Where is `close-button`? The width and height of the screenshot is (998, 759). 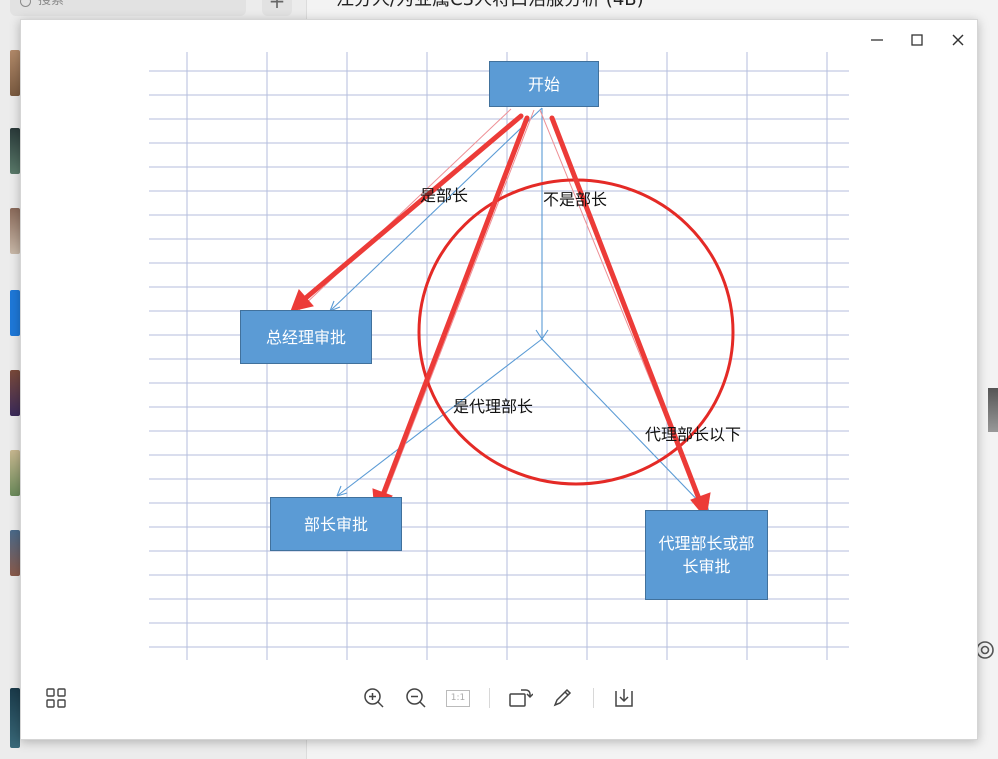
close-button is located at coordinates (958, 40).